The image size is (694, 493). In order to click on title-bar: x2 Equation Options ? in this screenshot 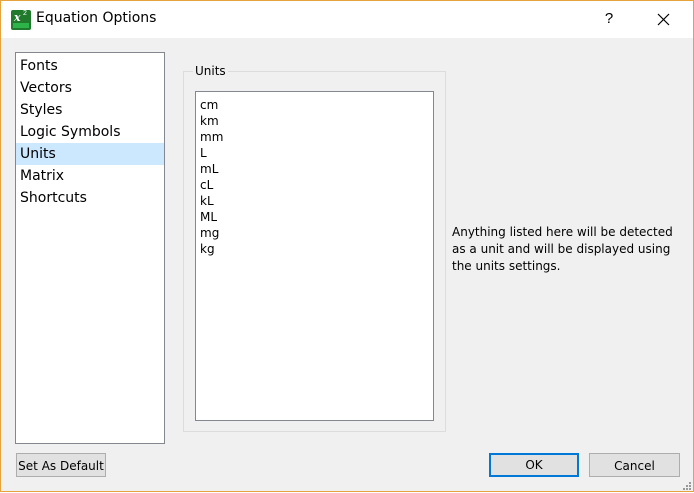, I will do `click(347, 19)`.